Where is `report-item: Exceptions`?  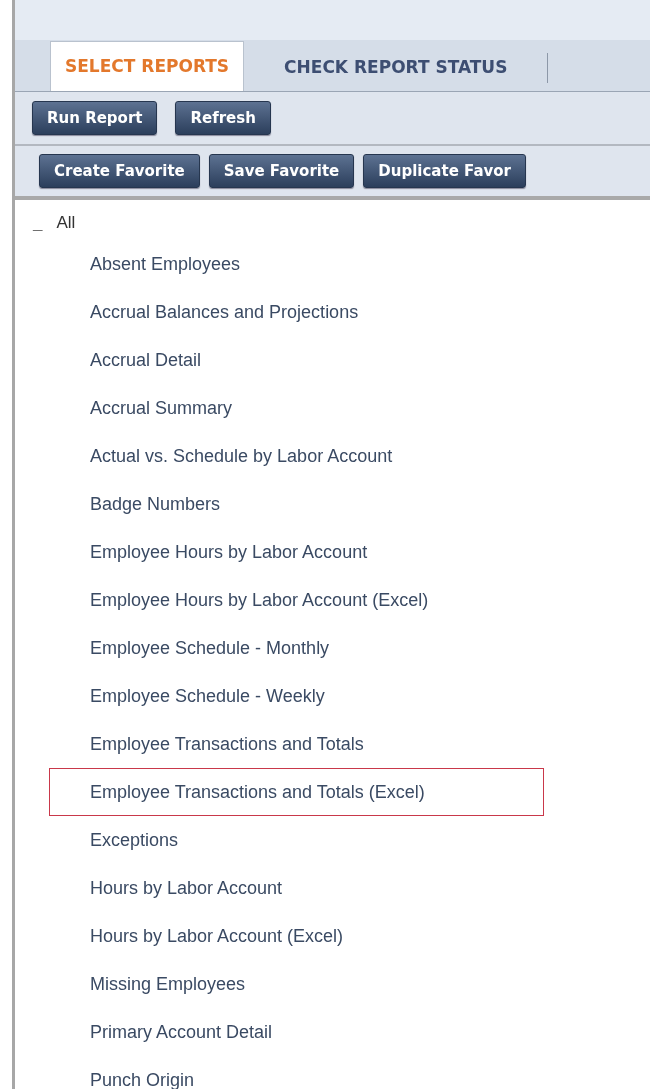 report-item: Exceptions is located at coordinates (134, 840).